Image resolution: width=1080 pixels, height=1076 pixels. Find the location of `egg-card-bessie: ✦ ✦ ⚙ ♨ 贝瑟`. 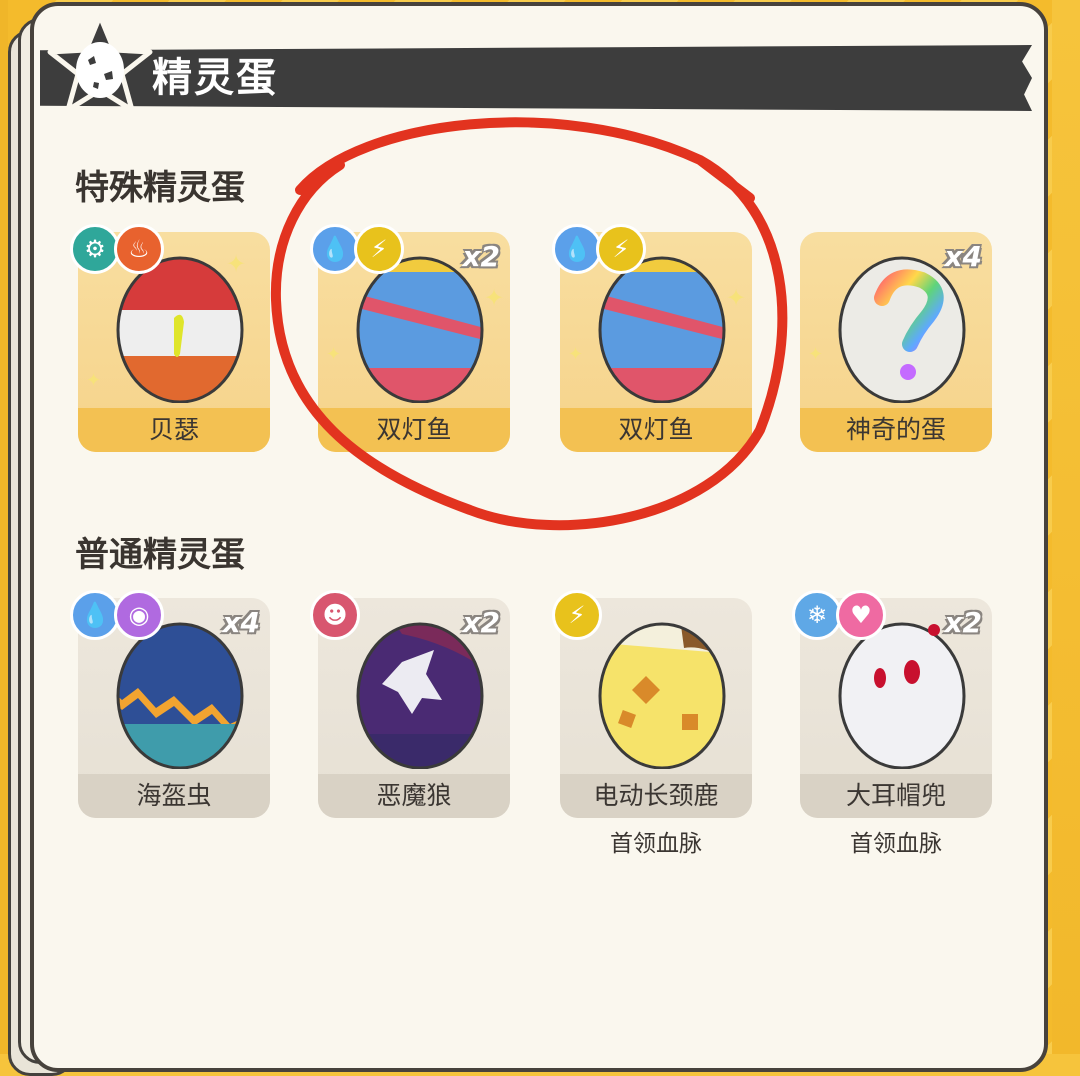

egg-card-bessie: ✦ ✦ ⚙ ♨ 贝瑟 is located at coordinates (170, 338).